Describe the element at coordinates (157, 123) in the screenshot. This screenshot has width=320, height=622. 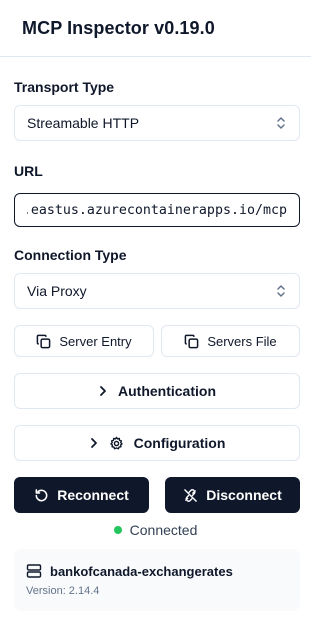
I see `transport-type-select: Streamable HTTP` at that location.